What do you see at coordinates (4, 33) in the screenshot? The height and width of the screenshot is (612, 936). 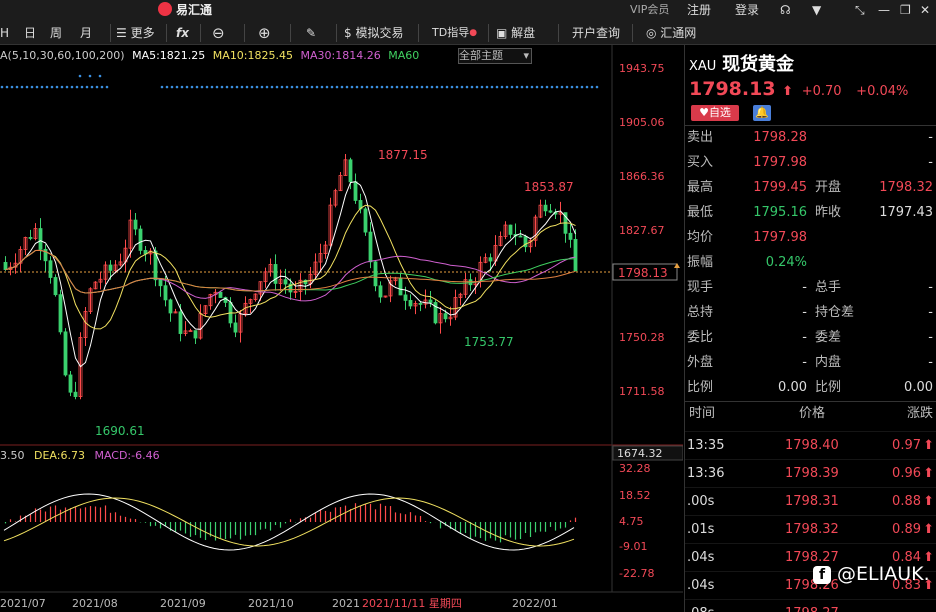 I see `period-h: H` at bounding box center [4, 33].